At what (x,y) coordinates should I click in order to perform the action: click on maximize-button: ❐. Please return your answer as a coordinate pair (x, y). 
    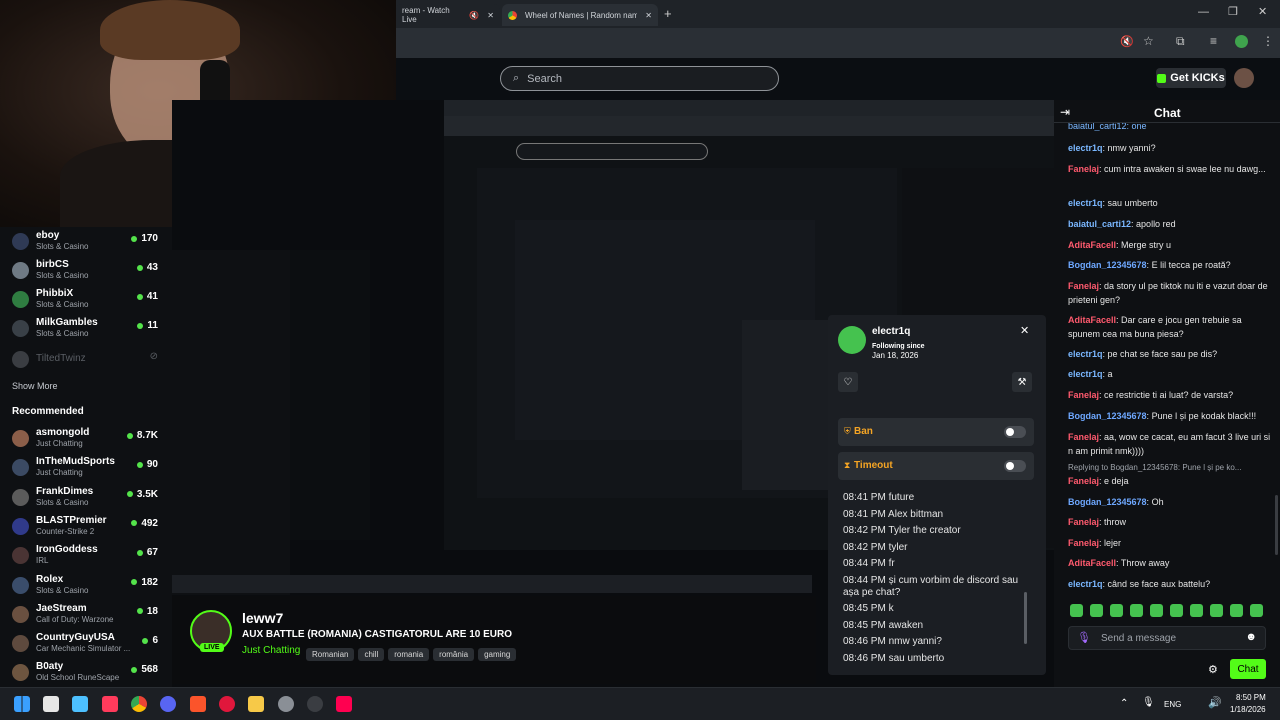
    Looking at the image, I should click on (1233, 11).